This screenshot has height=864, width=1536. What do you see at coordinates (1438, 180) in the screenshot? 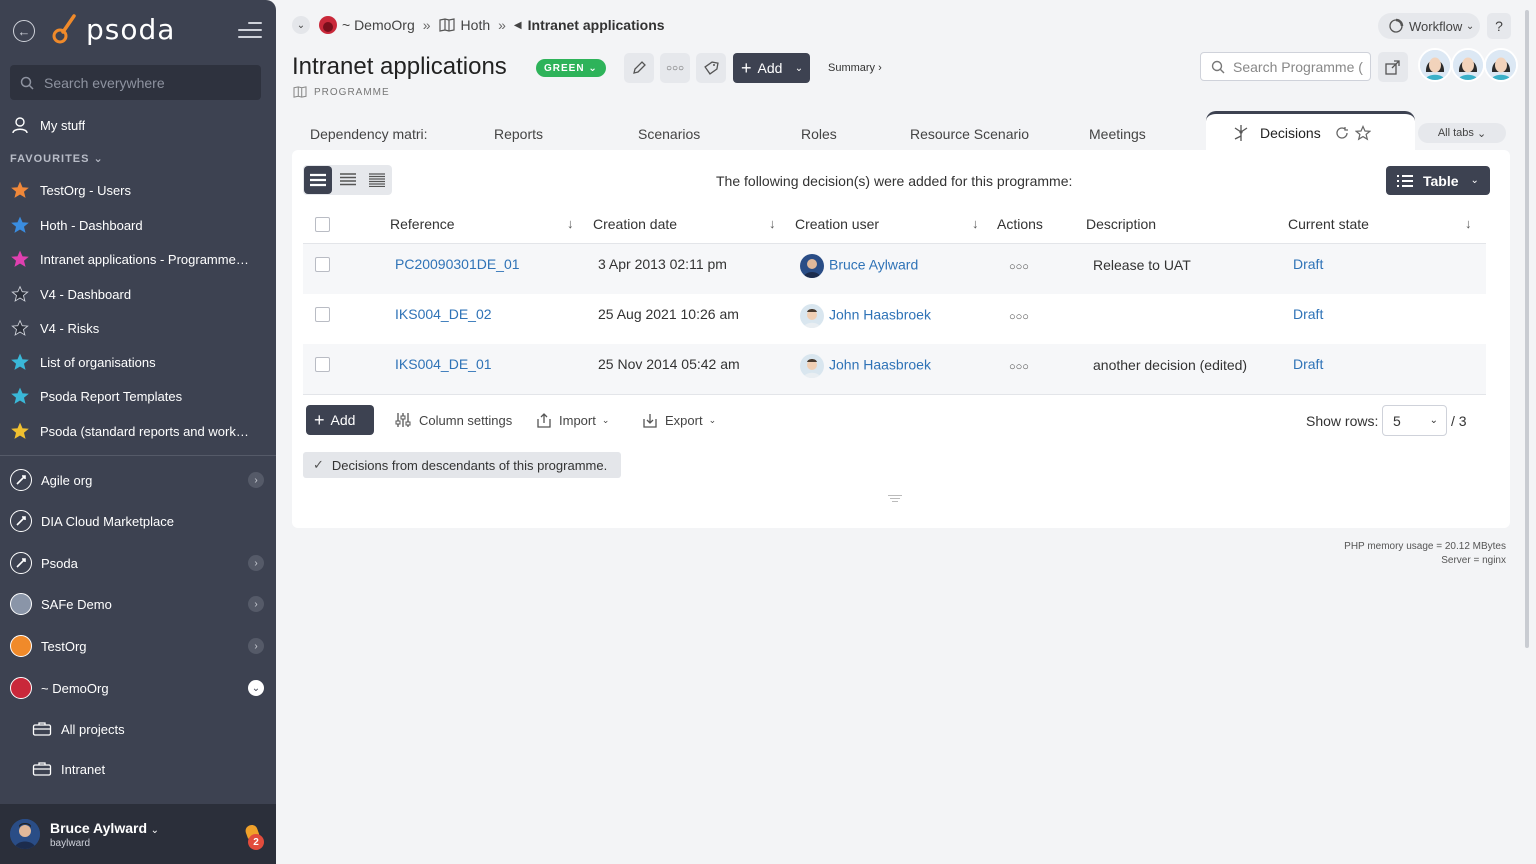
I see `view-mode-button: Table ⌄` at bounding box center [1438, 180].